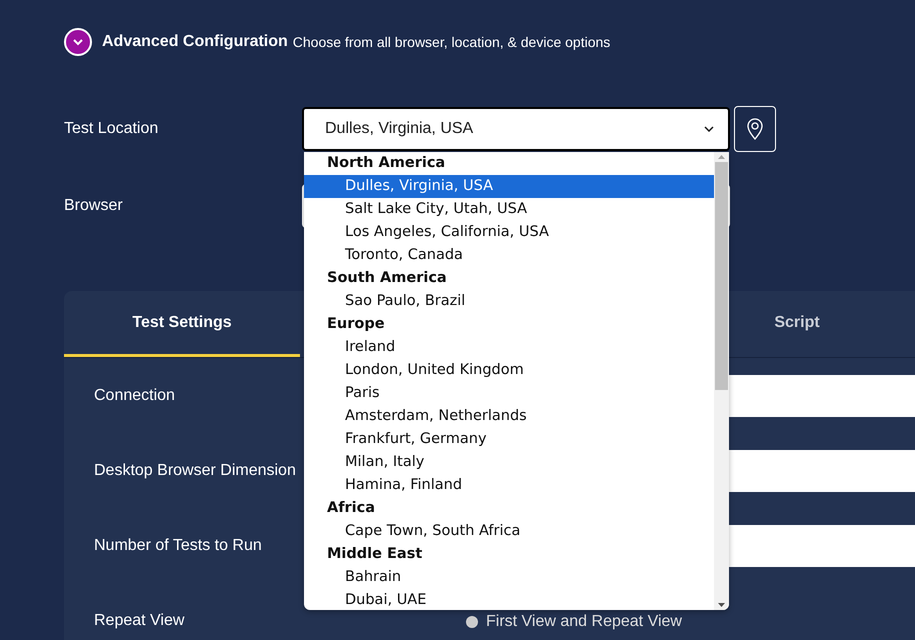  What do you see at coordinates (509, 255) in the screenshot?
I see `location-option: Toronto, Canada` at bounding box center [509, 255].